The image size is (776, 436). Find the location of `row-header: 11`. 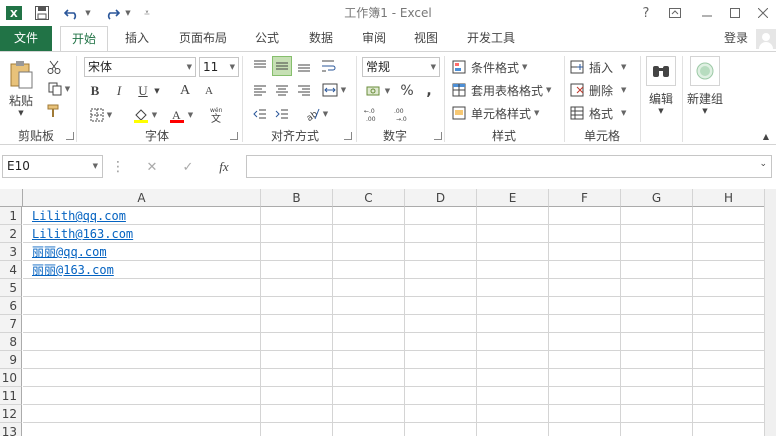

row-header: 11 is located at coordinates (11, 396).